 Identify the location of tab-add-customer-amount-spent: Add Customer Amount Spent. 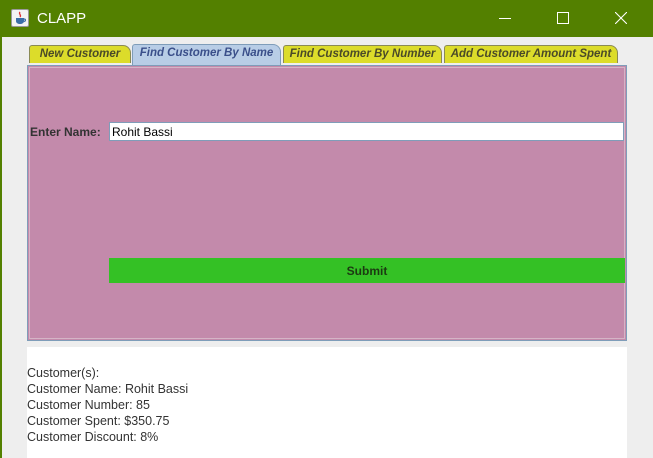
(531, 54).